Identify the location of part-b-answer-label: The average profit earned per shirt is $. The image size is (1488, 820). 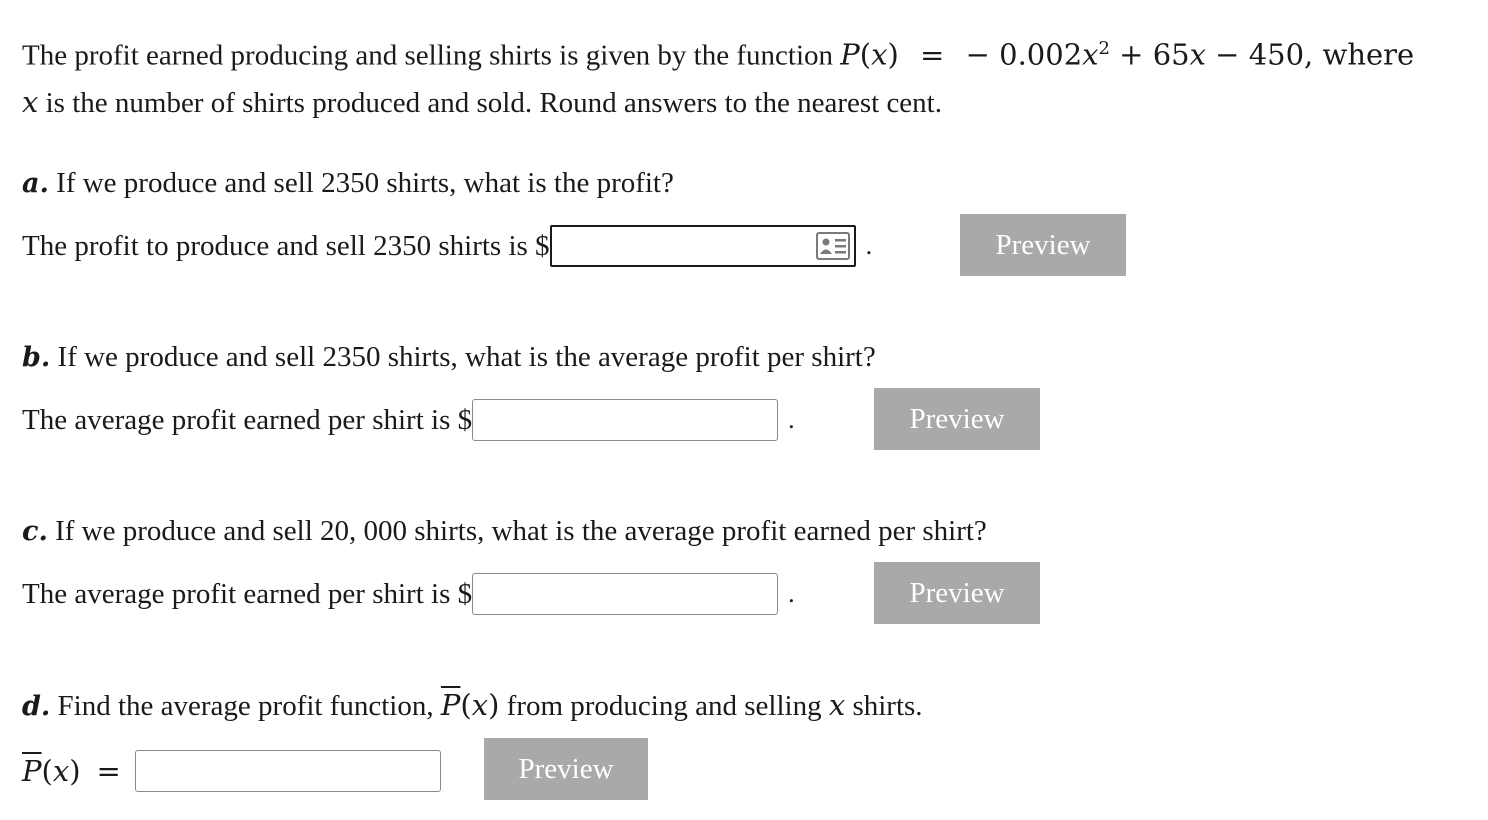
(247, 420).